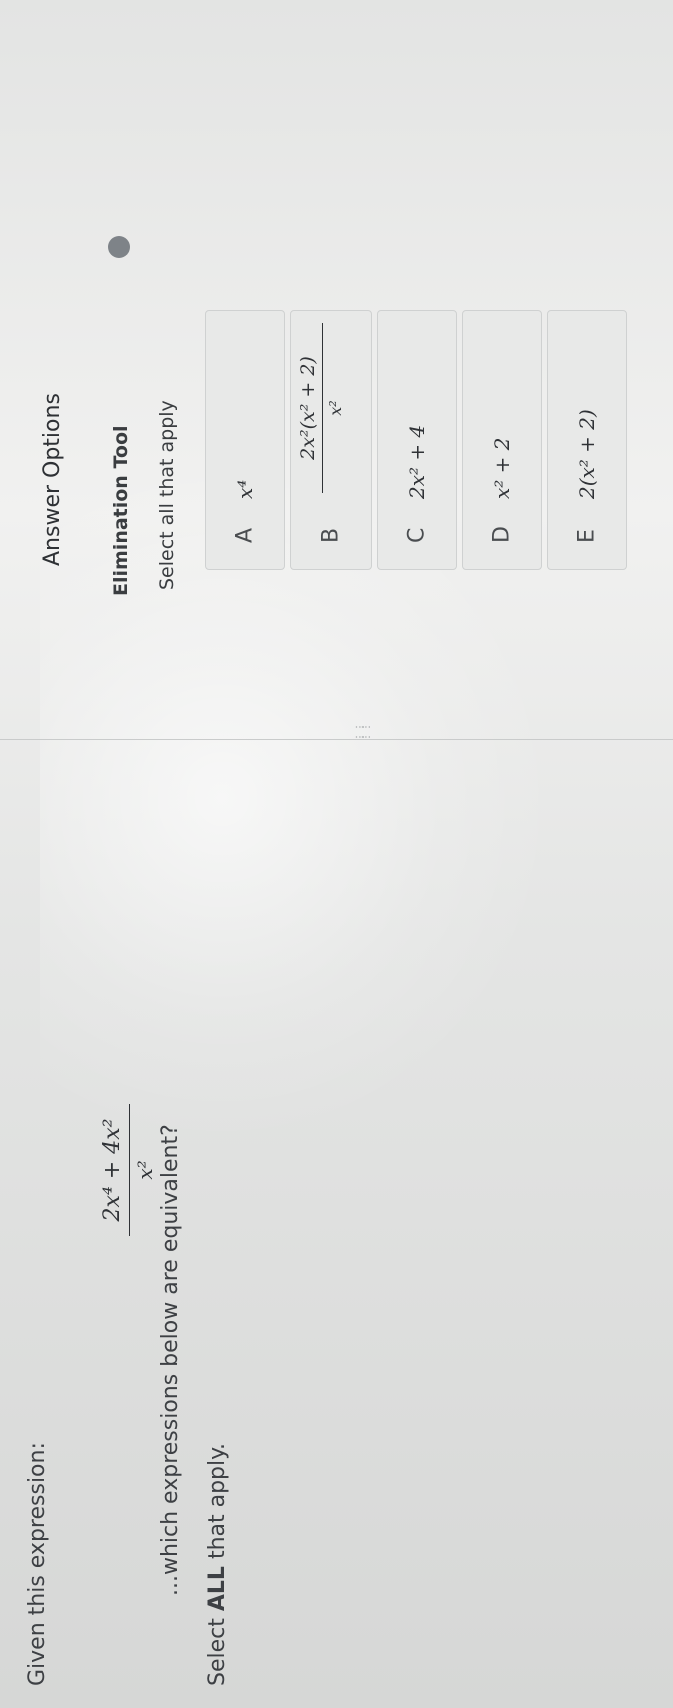  I want to click on question-instruction: Select ALL that apply., so click(217, 1564).